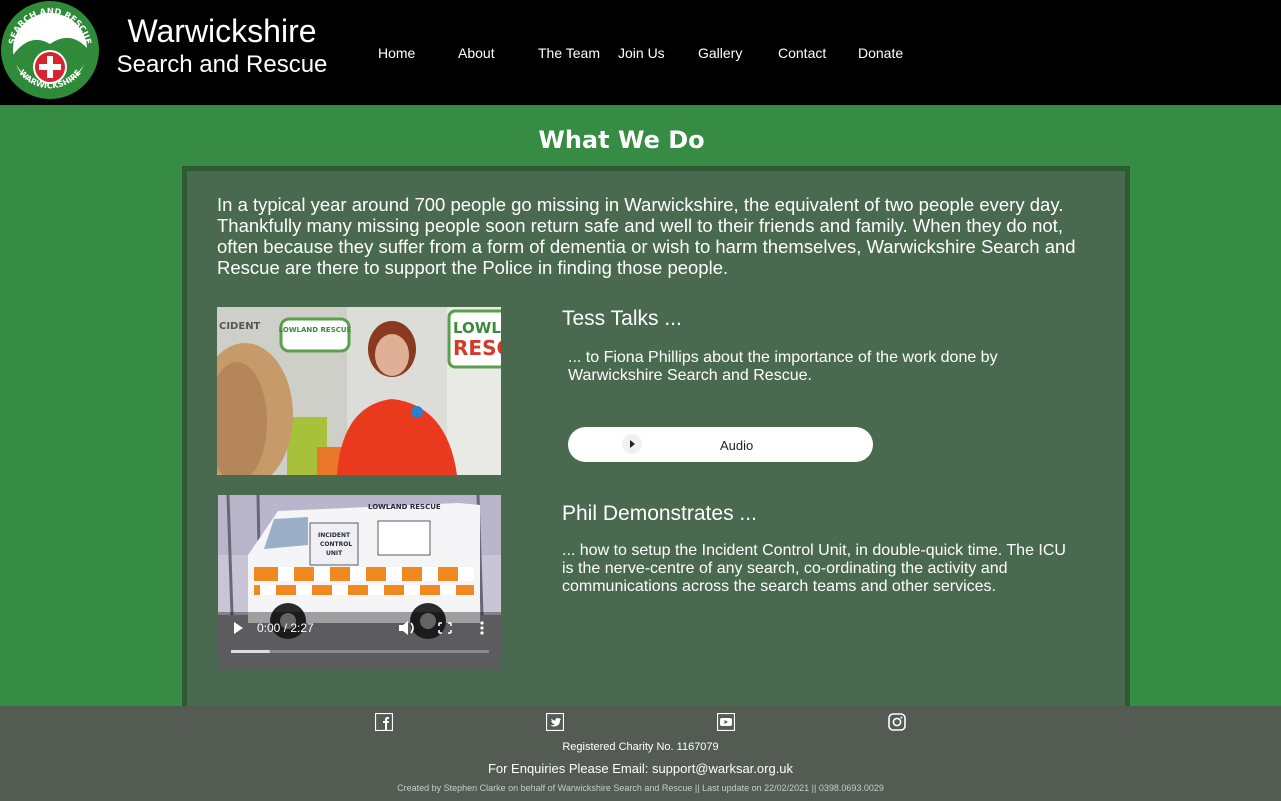 Image resolution: width=1281 pixels, height=801 pixels. Describe the element at coordinates (336, 544) in the screenshot. I see `svg-text: CONTROL` at that location.